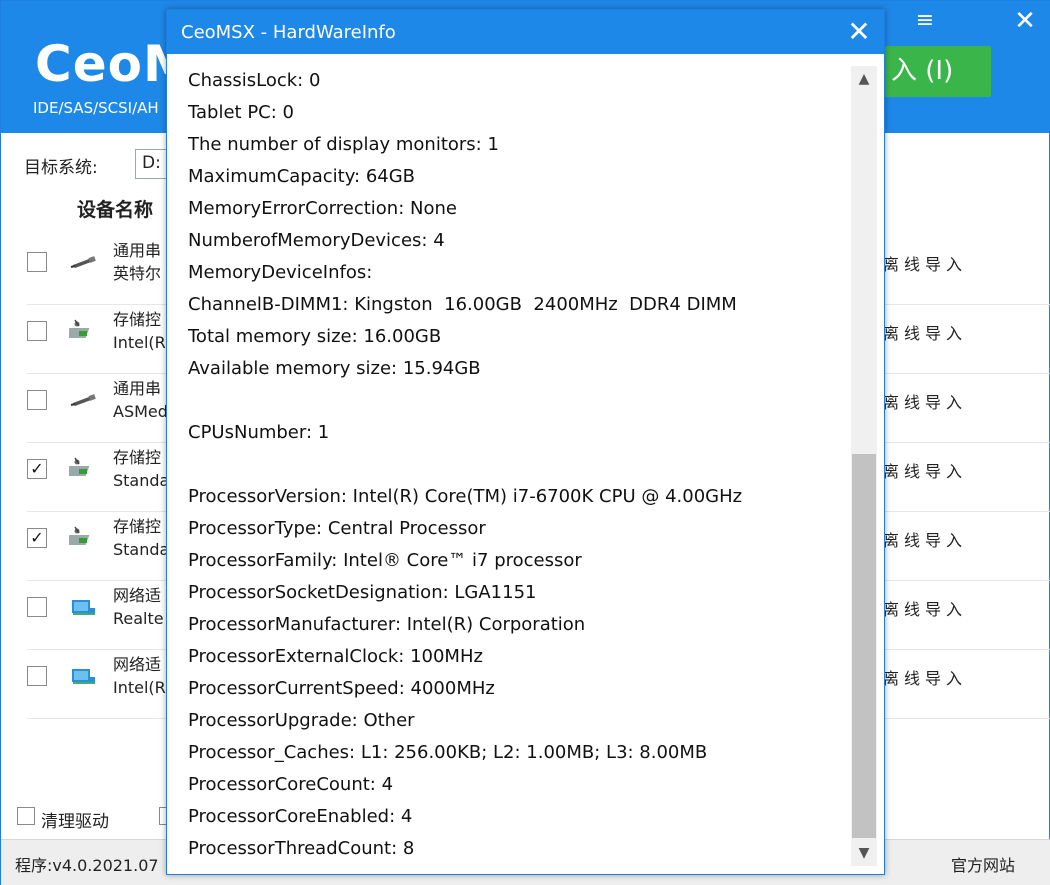  I want to click on menu-icon: ≡, so click(925, 21).